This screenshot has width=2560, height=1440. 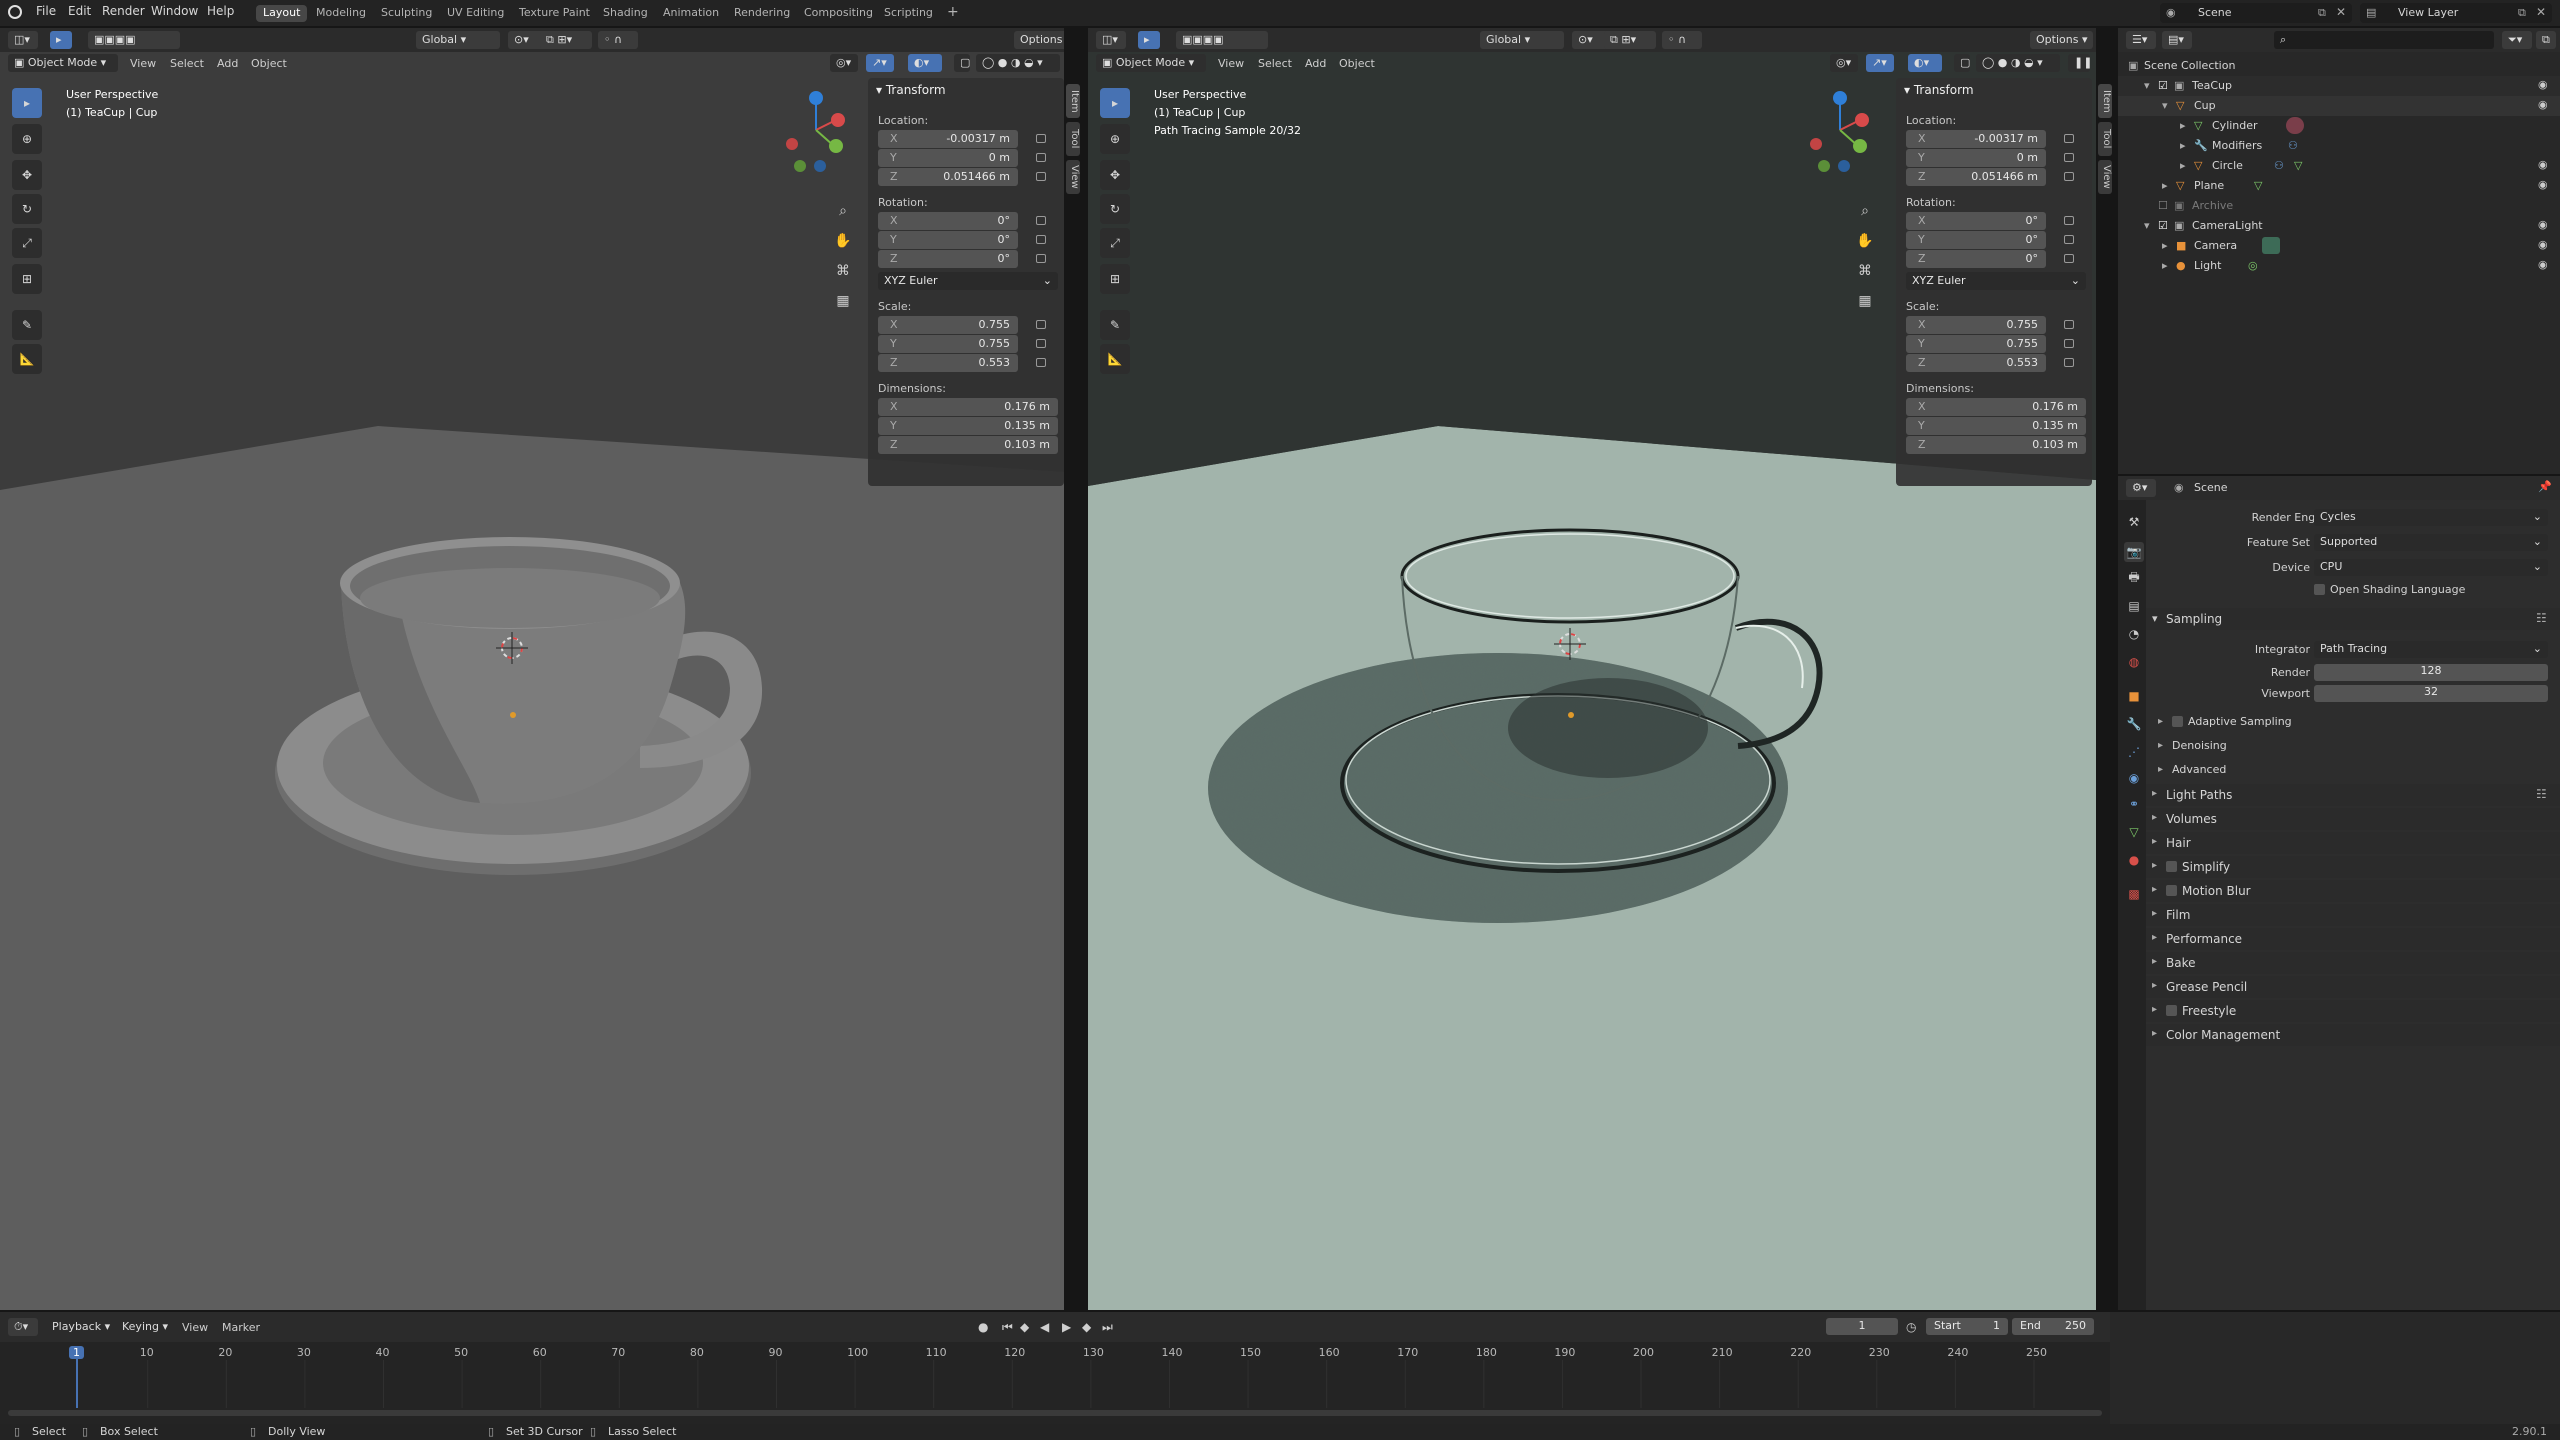 I want to click on selection-mode-icons: ▣▣▣▣, so click(x=1222, y=40).